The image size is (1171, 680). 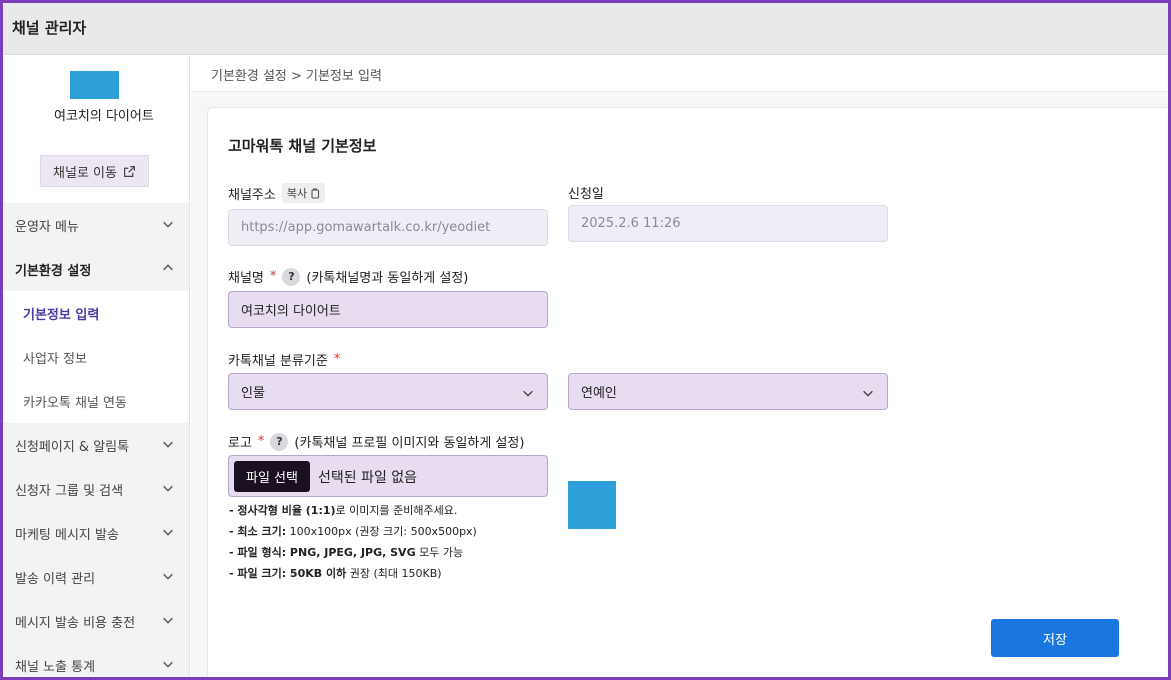 I want to click on external-link-icon, so click(x=129, y=171).